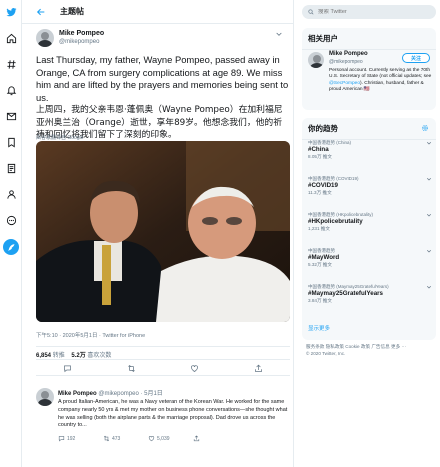 This screenshot has height=467, width=440. What do you see at coordinates (99, 356) in the screenshot?
I see `like-label: 喜欢次数` at bounding box center [99, 356].